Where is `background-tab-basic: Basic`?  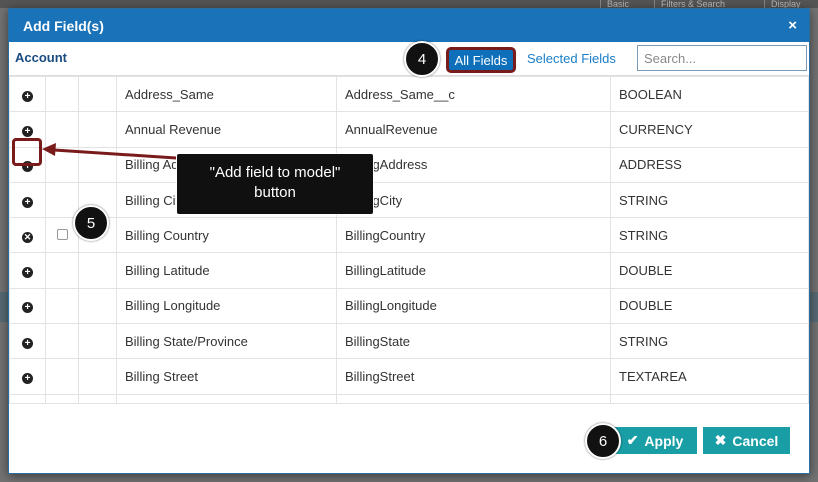
background-tab-basic: Basic is located at coordinates (617, 4).